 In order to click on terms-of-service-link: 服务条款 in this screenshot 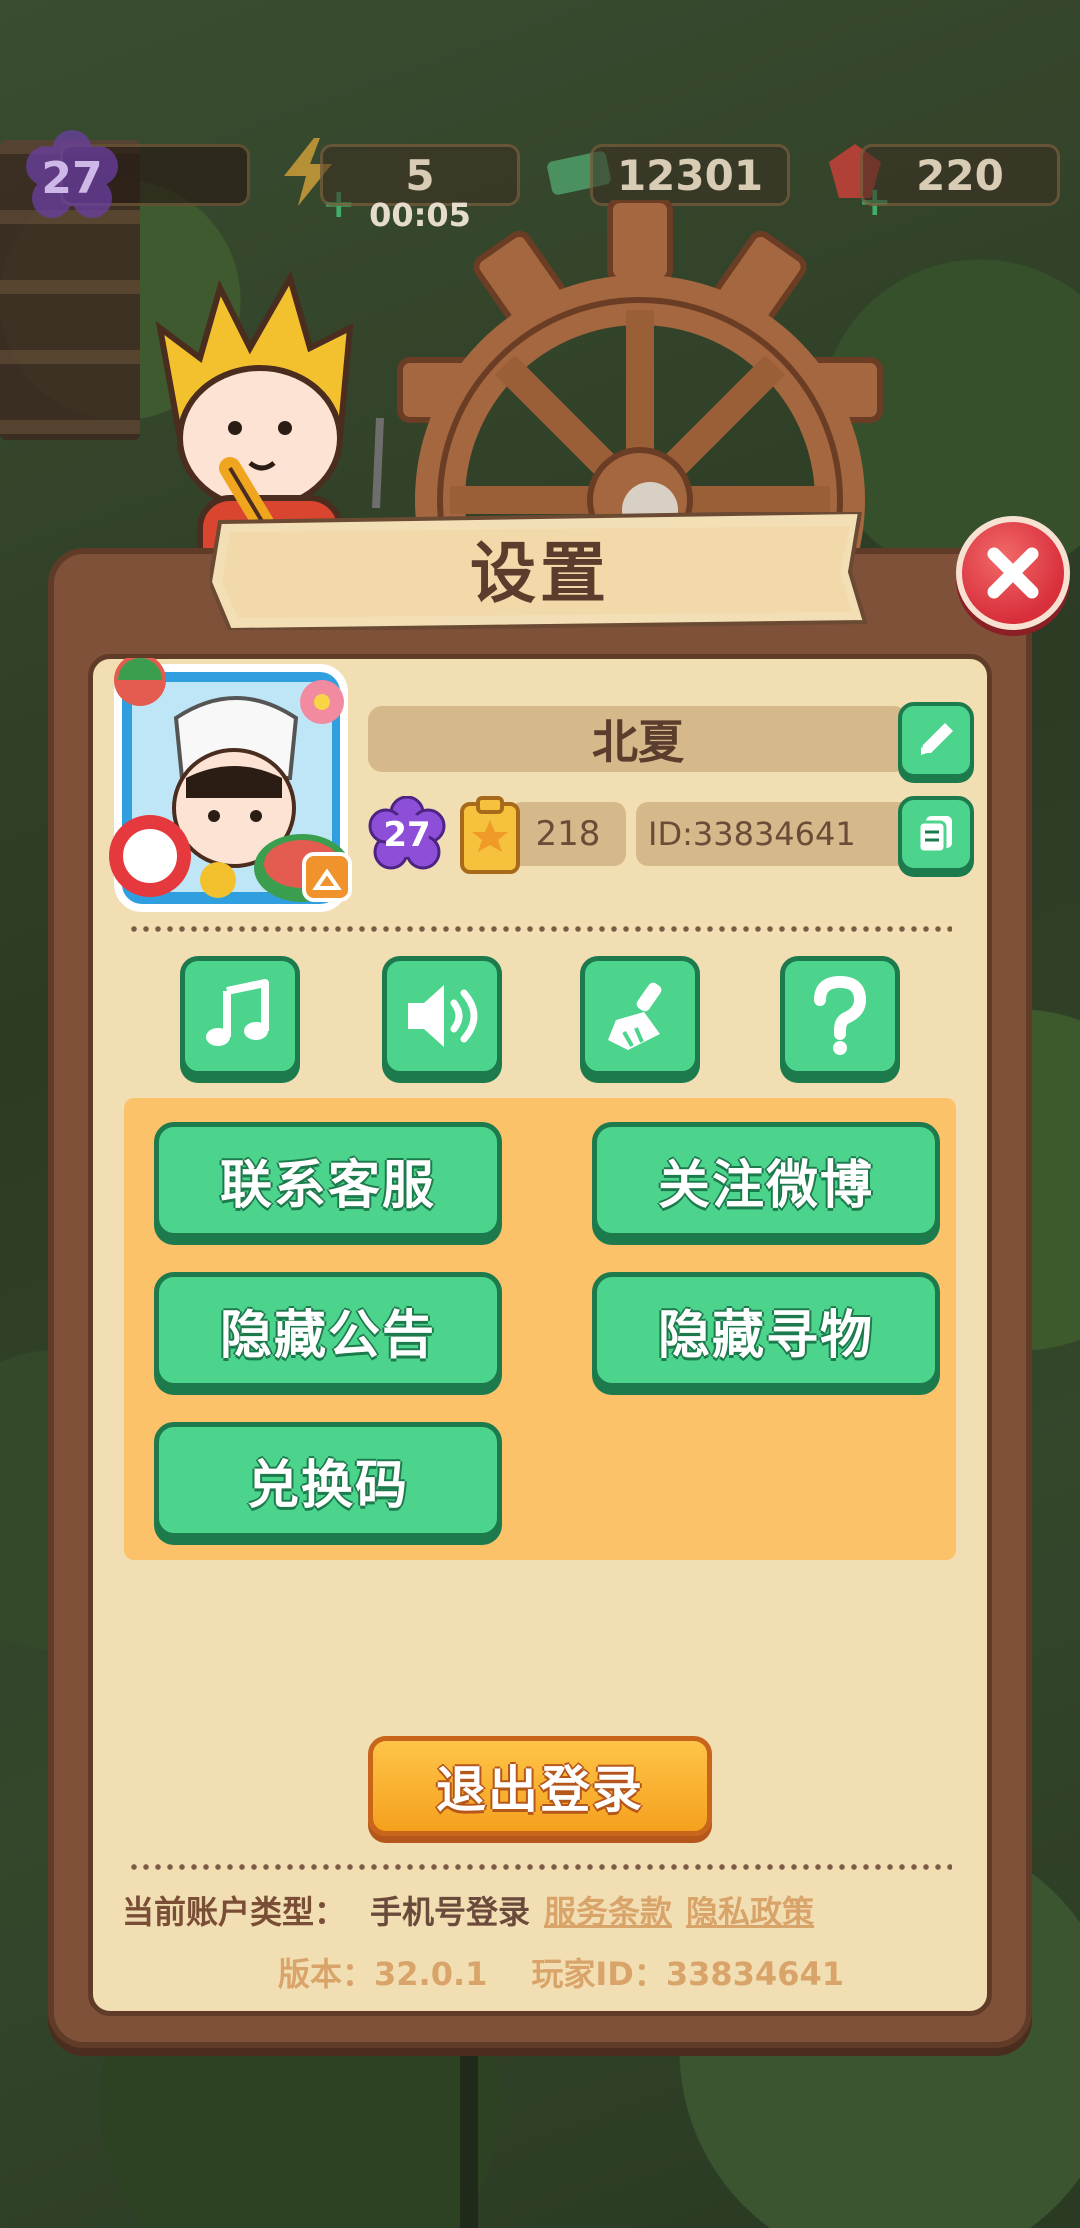, I will do `click(608, 1910)`.